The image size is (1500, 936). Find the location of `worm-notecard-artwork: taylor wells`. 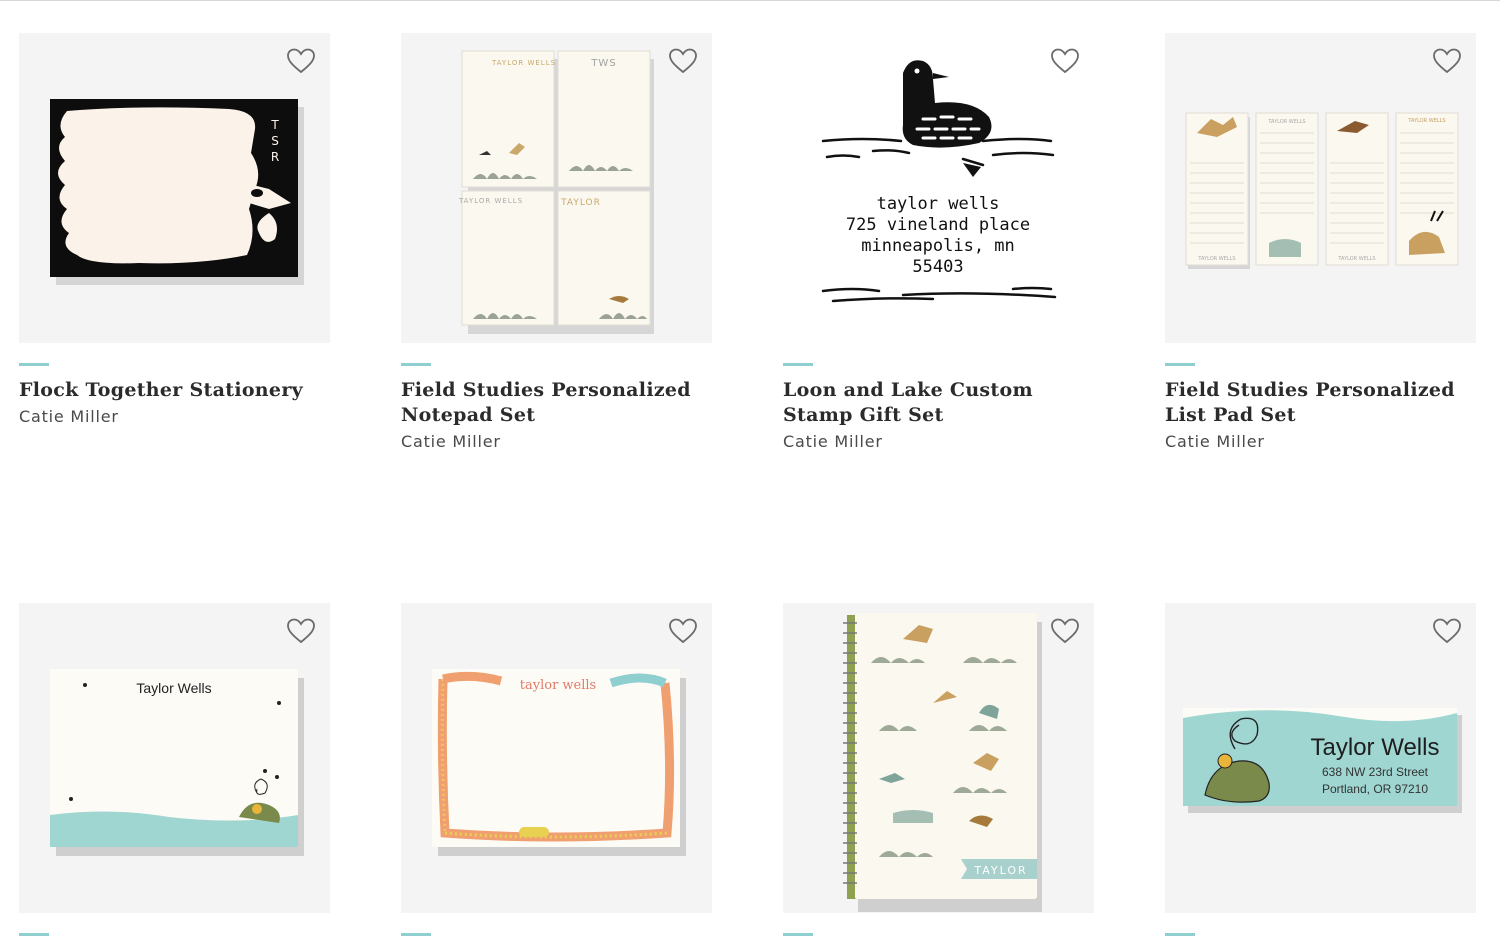

worm-notecard-artwork: taylor wells is located at coordinates (559, 762).